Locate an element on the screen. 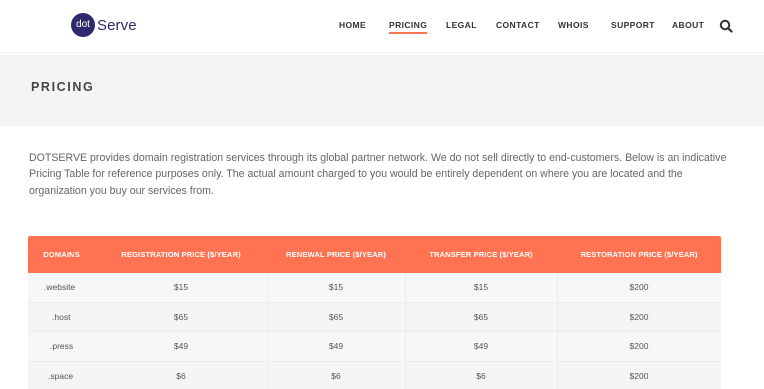 Image resolution: width=764 pixels, height=389 pixels. renewal-price-cell: $49 is located at coordinates (336, 346).